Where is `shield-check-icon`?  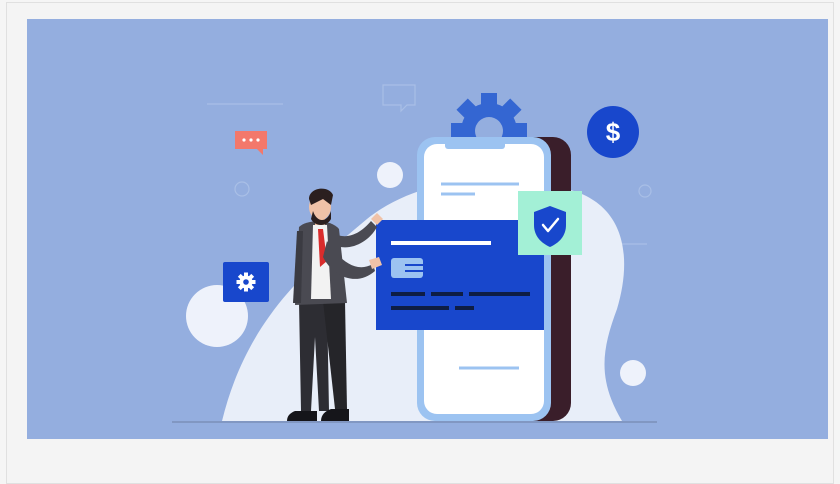 shield-check-icon is located at coordinates (550, 223).